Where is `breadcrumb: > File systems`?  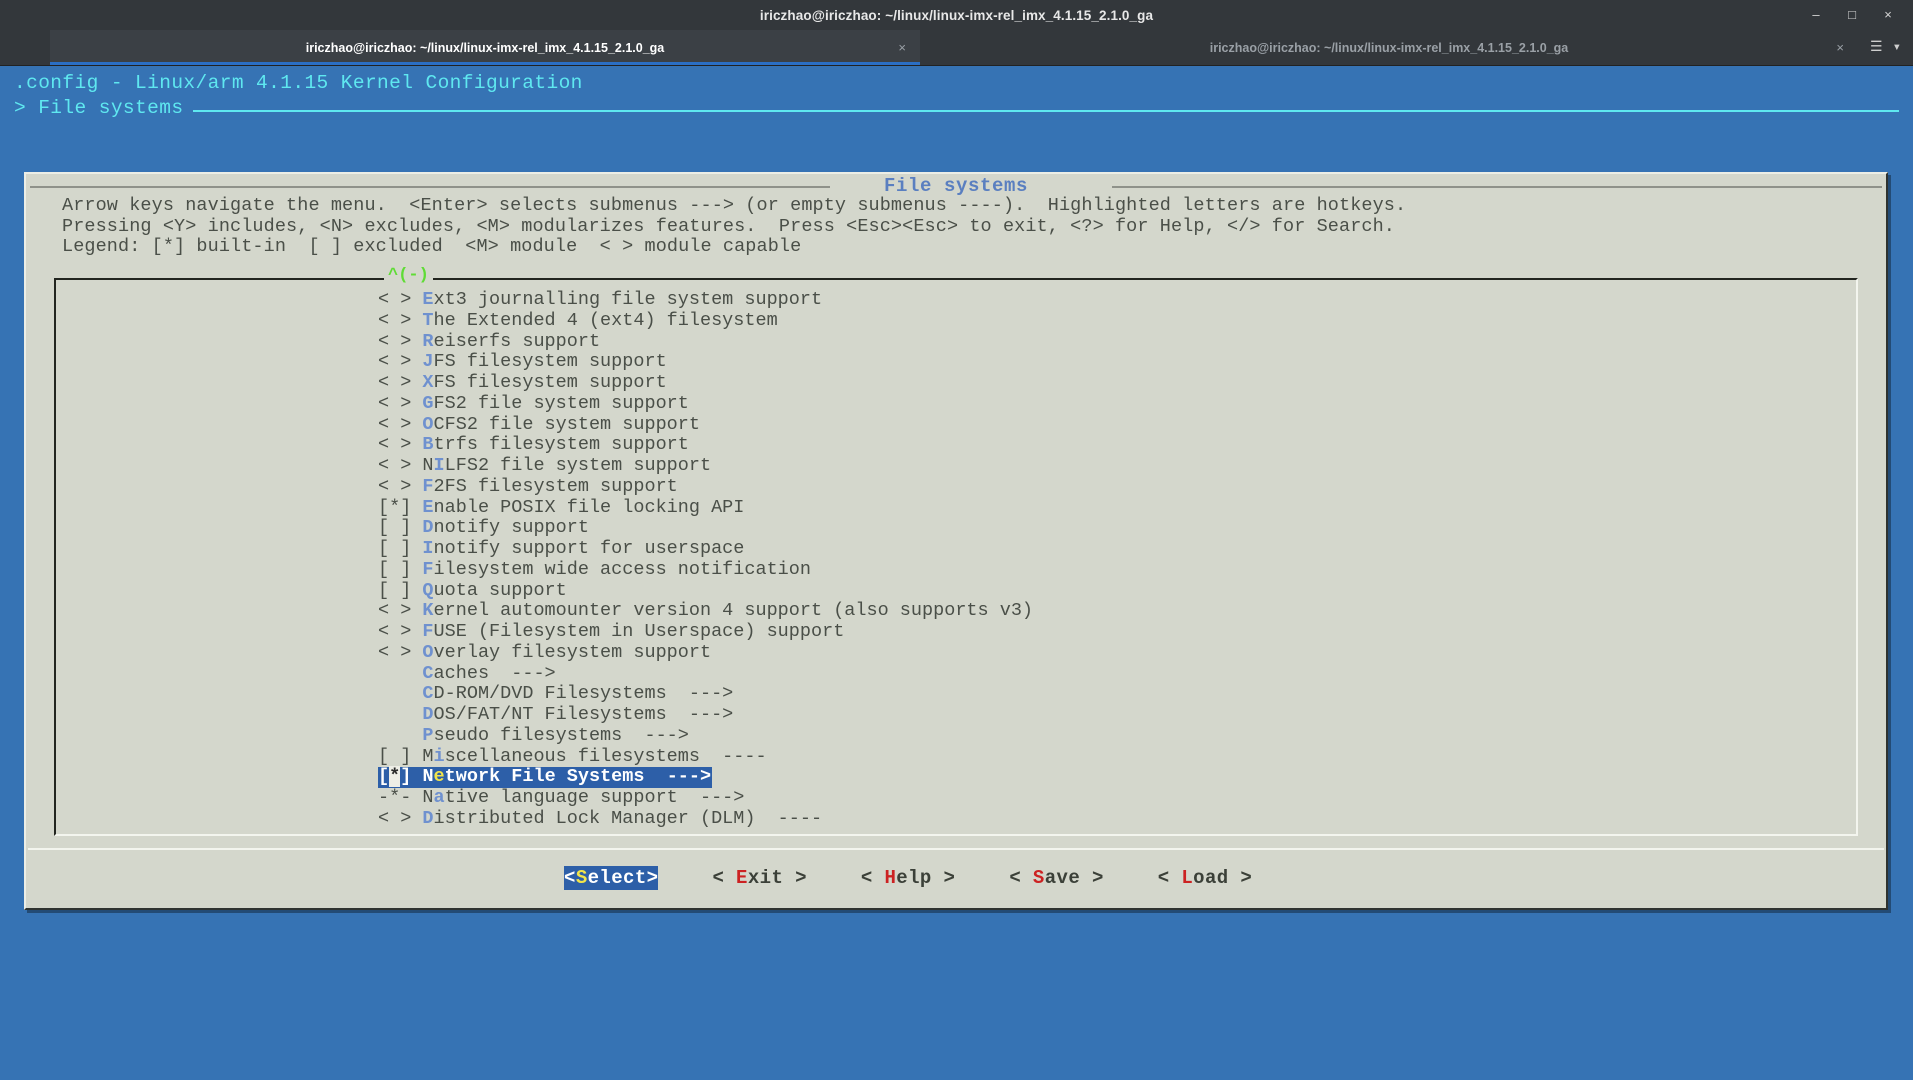
breadcrumb: > File systems is located at coordinates (956, 108).